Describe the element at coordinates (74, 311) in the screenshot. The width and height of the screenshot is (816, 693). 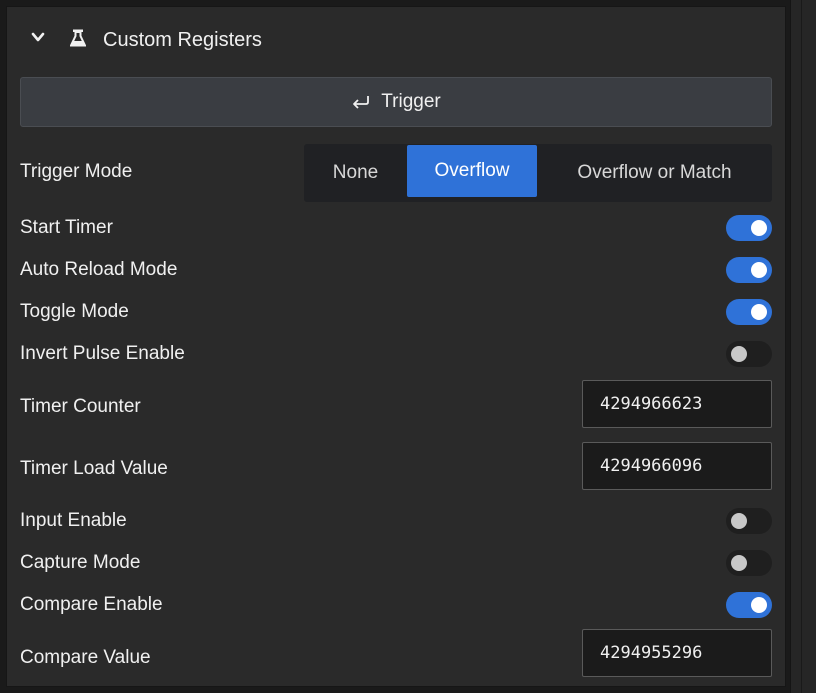
I see `toggle-mode-label: Toggle Mode` at that location.